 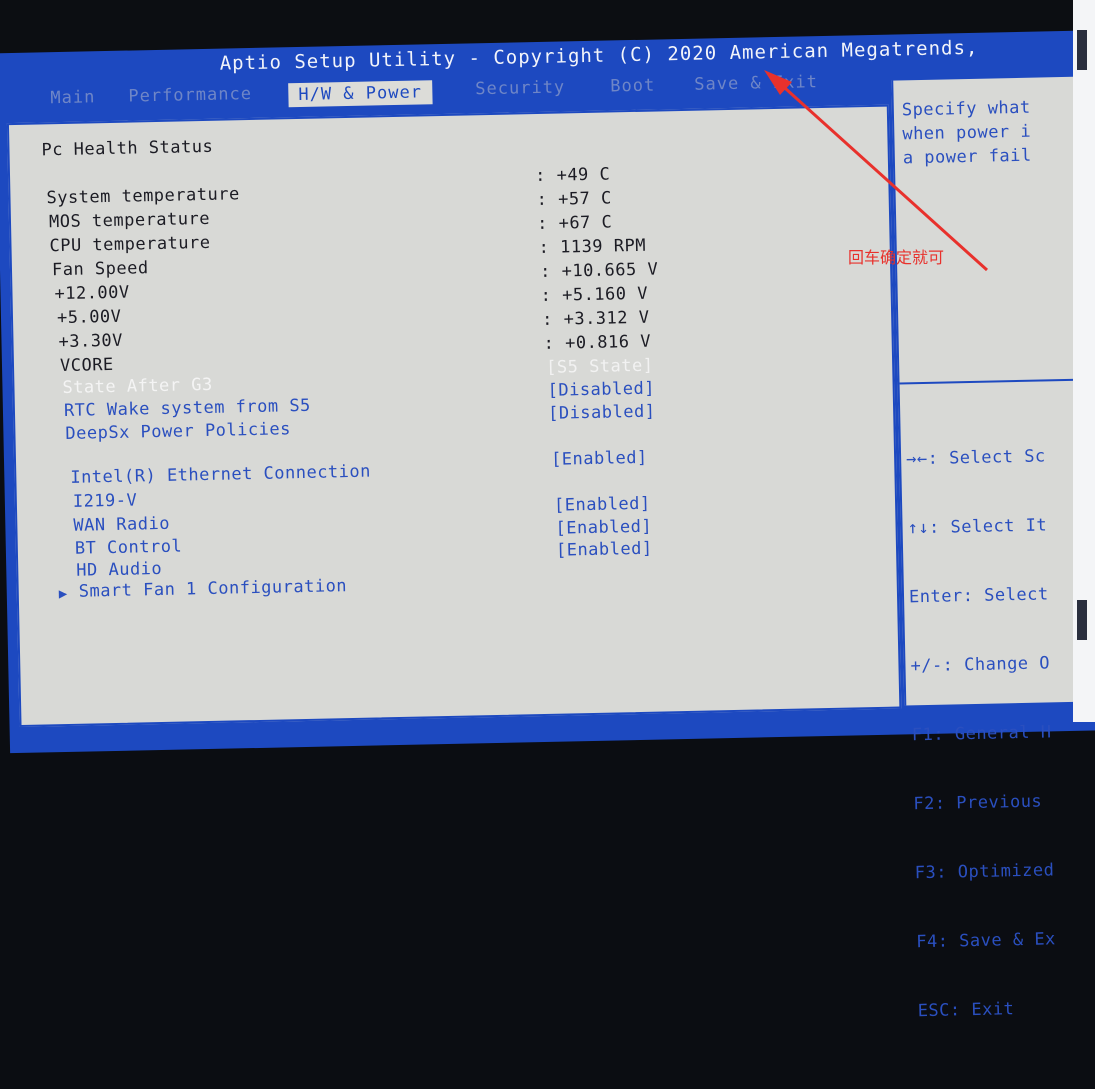 What do you see at coordinates (599, 270) in the screenshot?
I see `v12-value: : +10.665 V` at bounding box center [599, 270].